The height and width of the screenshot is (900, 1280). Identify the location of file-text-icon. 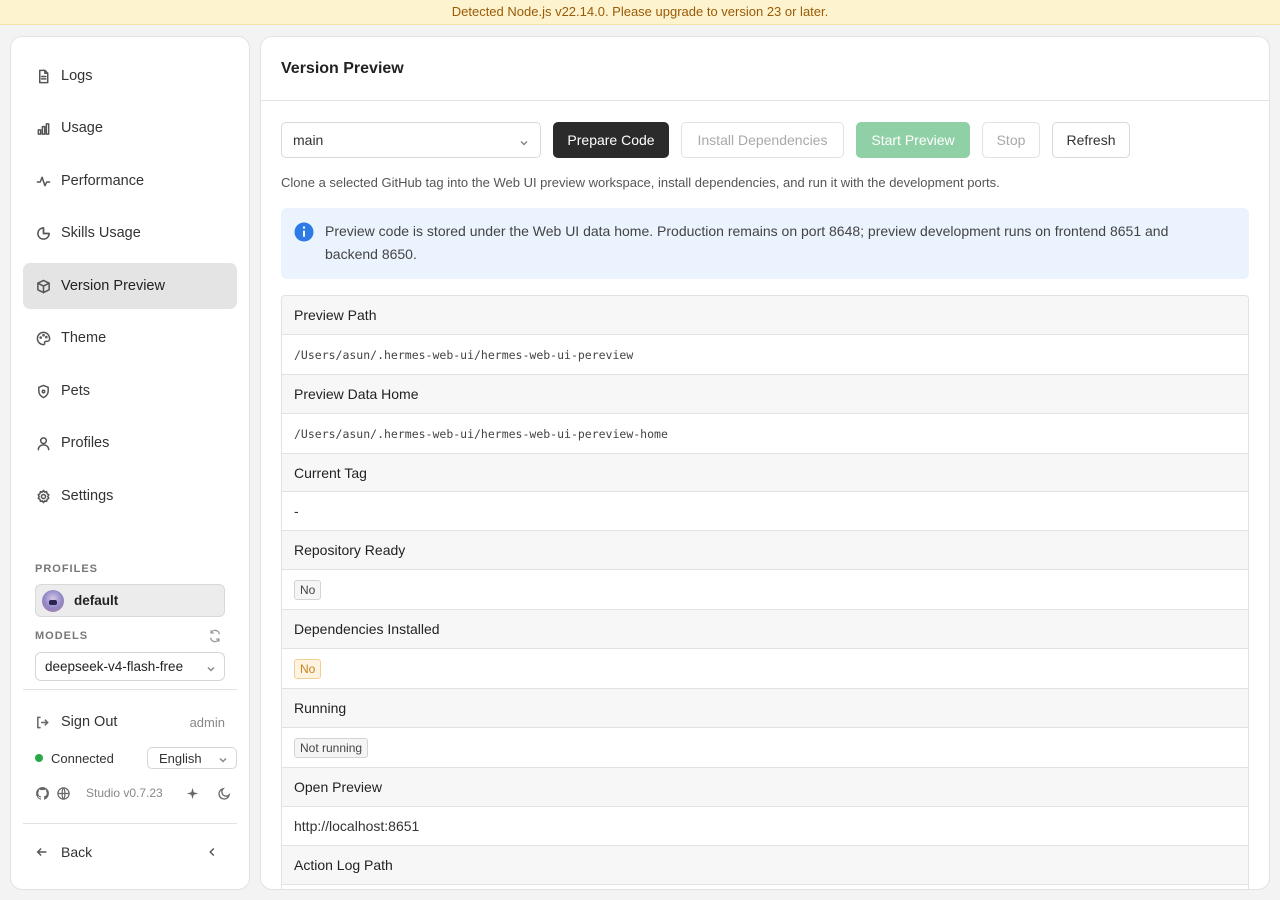
(43, 76).